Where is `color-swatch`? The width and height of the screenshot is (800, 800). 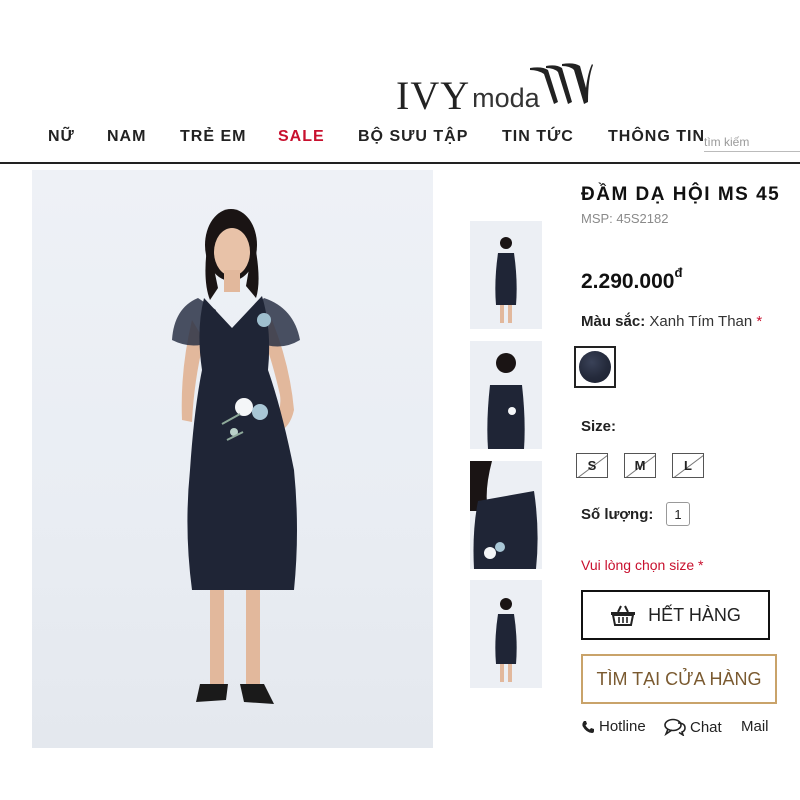 color-swatch is located at coordinates (595, 367).